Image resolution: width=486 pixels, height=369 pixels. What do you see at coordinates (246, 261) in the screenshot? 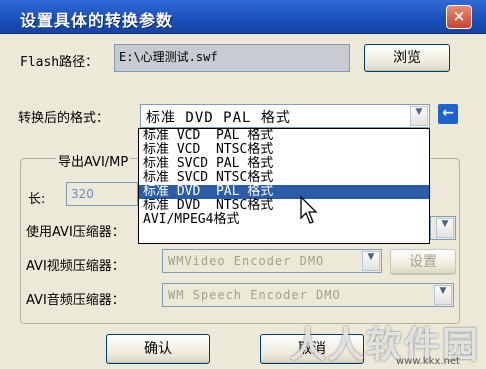
I see `video-compressor-value: WMVideo Encoder DMO` at bounding box center [246, 261].